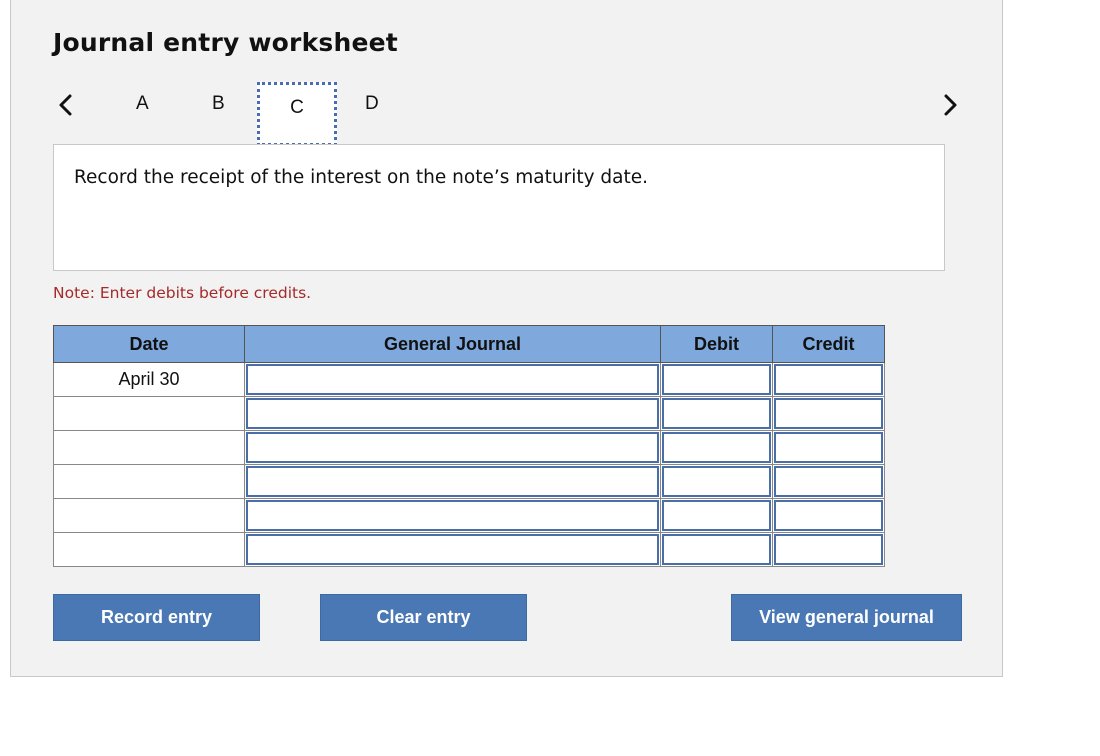 The image size is (1100, 756). I want to click on tab-step-b: B, so click(218, 104).